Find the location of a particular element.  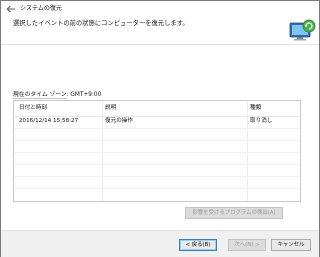

header-divider is located at coordinates (160, 44).